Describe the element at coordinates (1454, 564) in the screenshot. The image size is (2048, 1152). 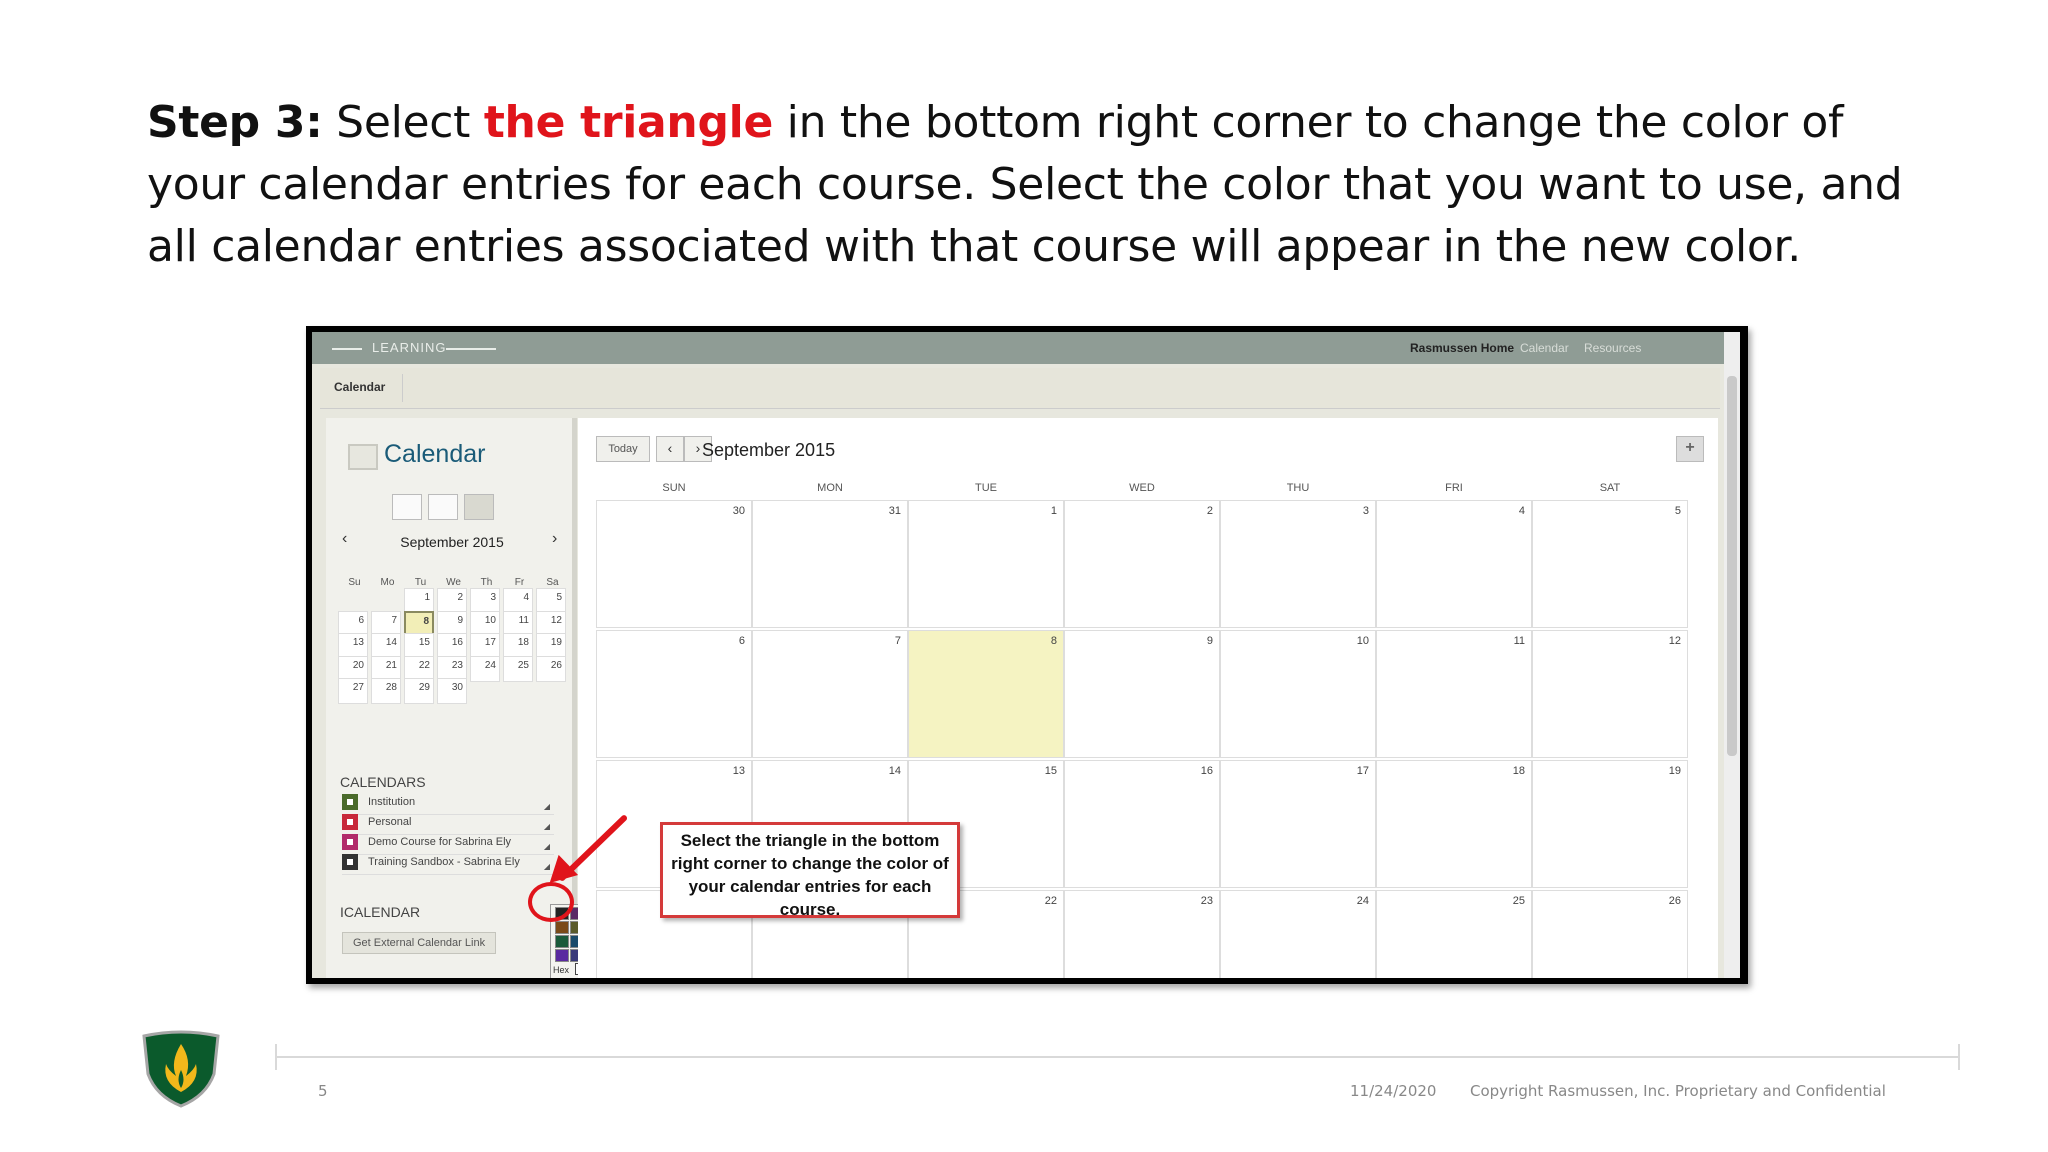
I see `day-cell: 4` at that location.